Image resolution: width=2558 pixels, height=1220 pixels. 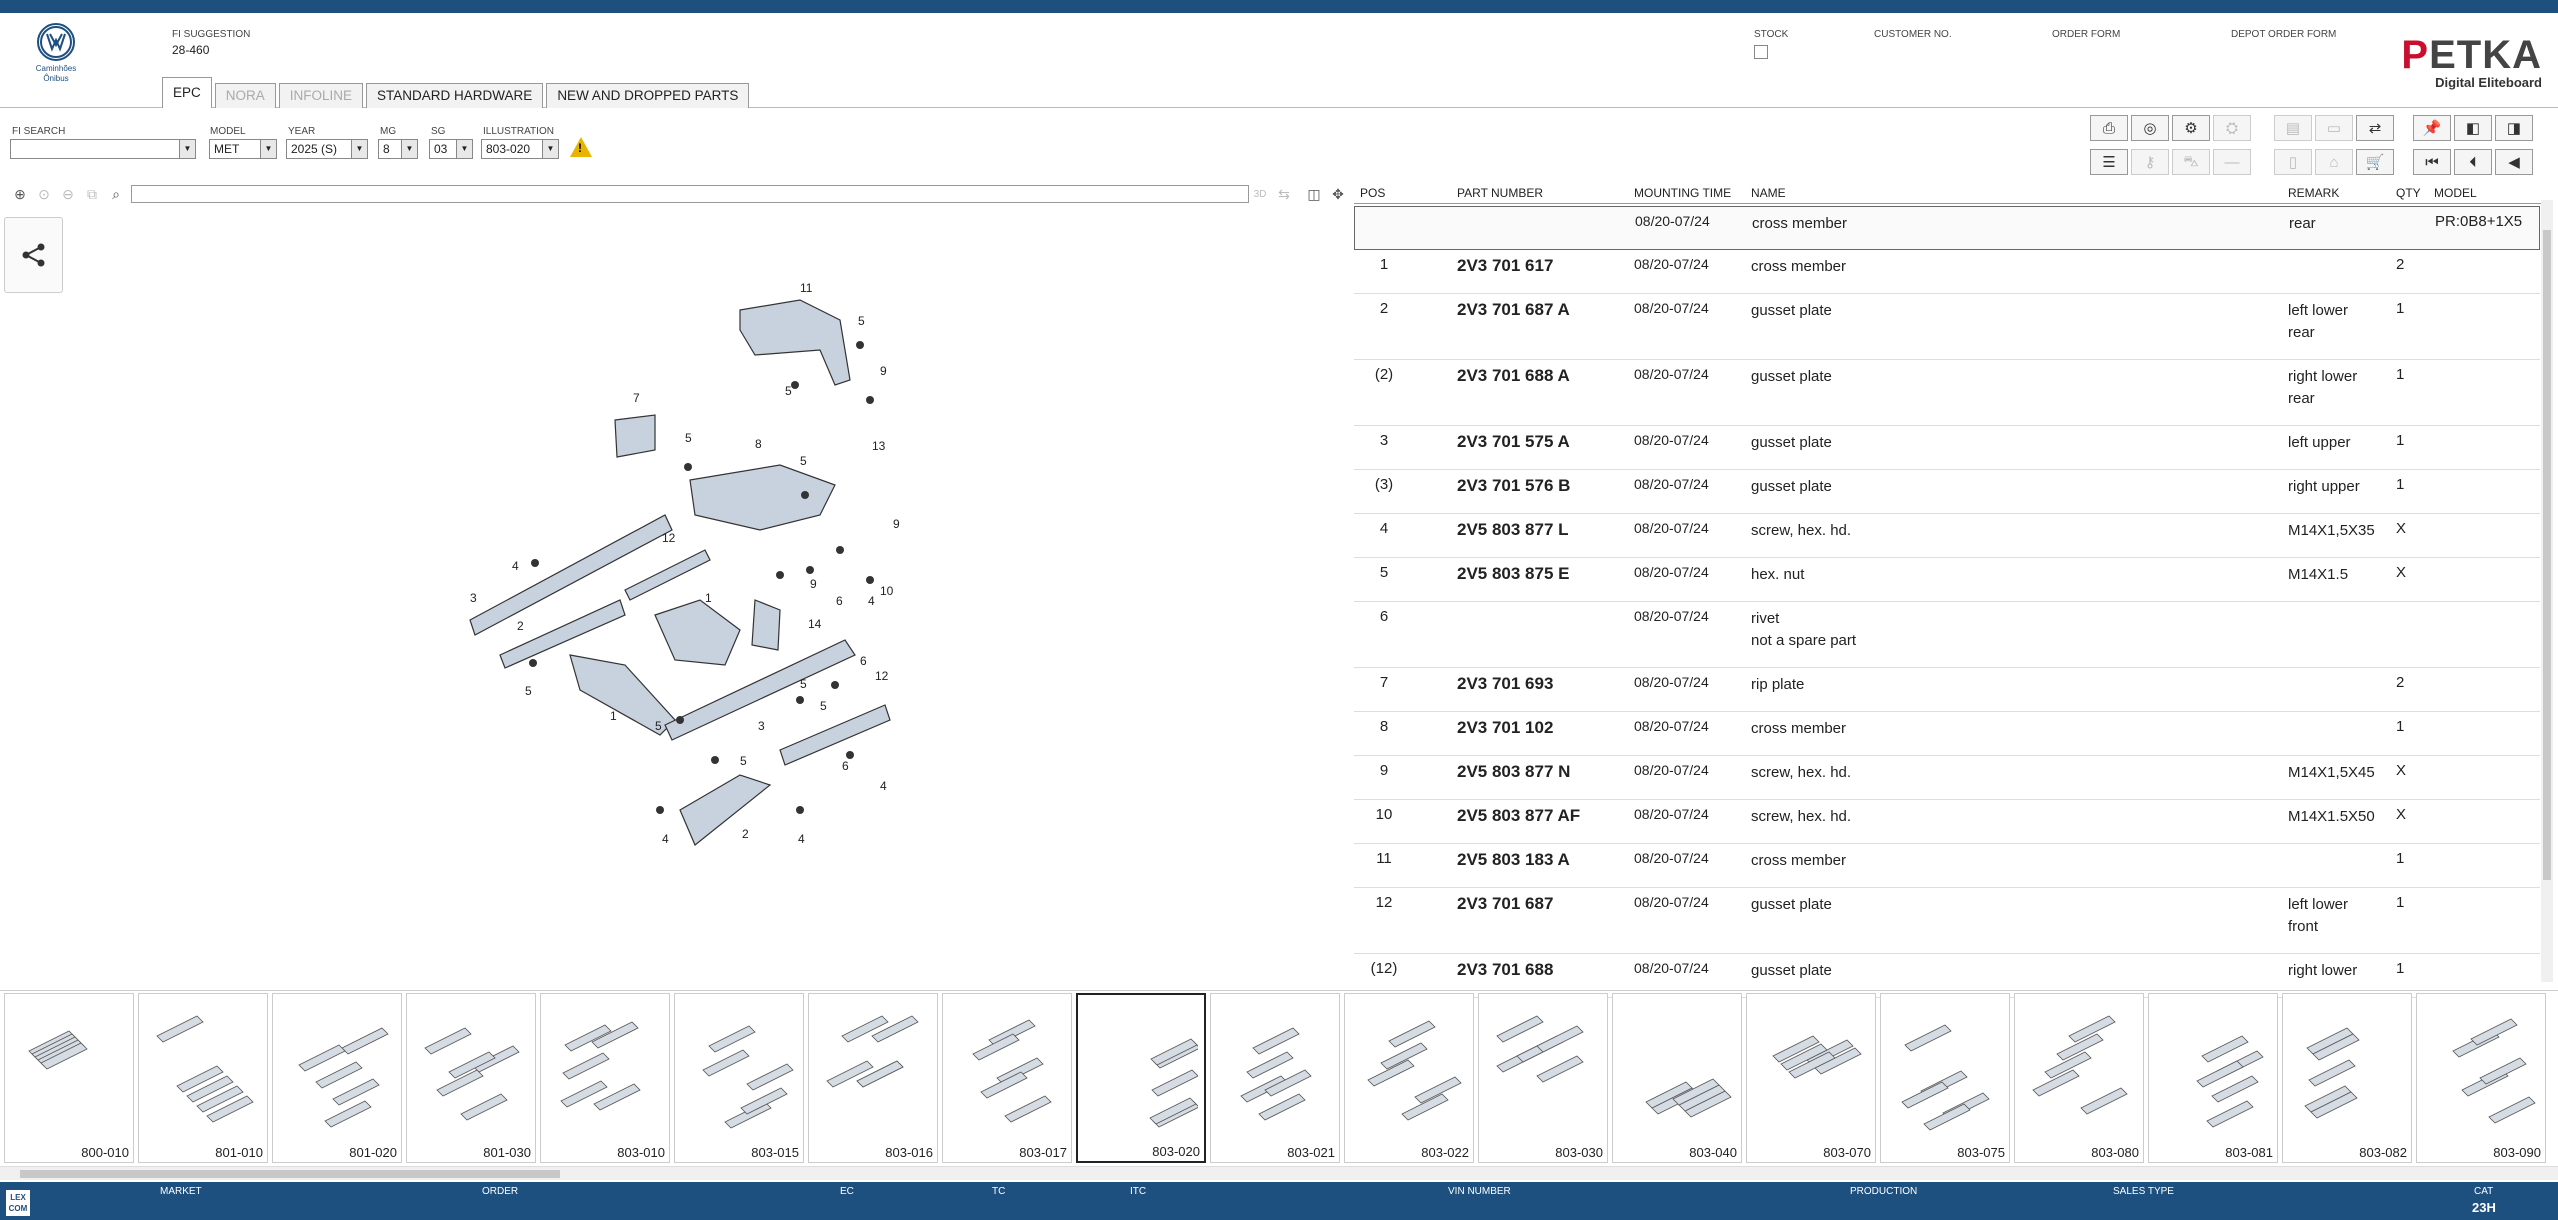 I want to click on cart-transfer-button: ⇄, so click(x=2375, y=128).